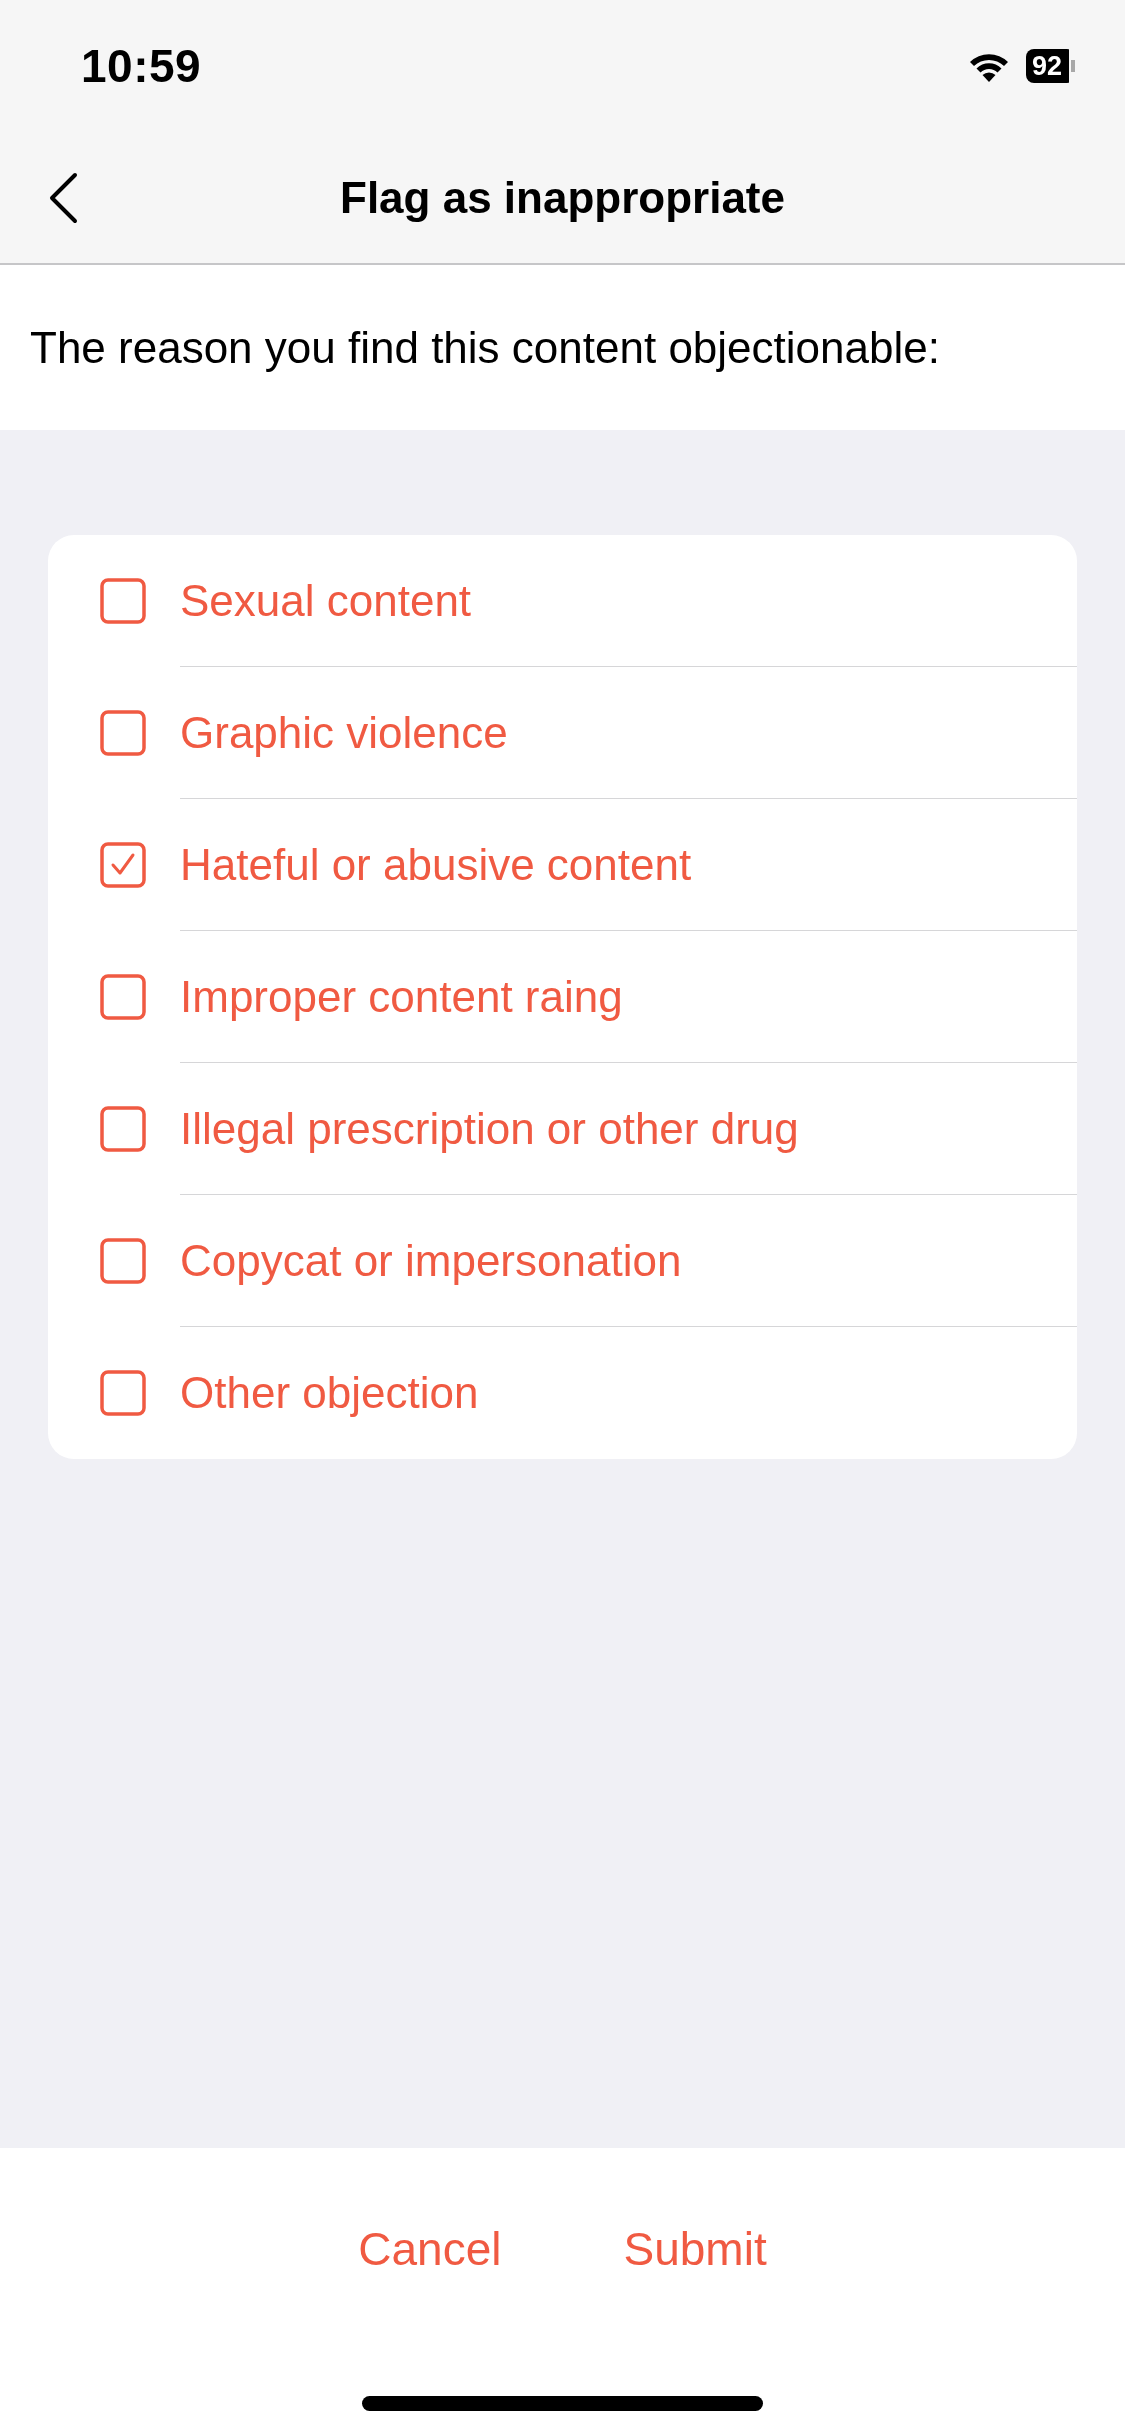 Image resolution: width=1125 pixels, height=2436 pixels. What do you see at coordinates (1050, 66) in the screenshot?
I see `battery-level: 92` at bounding box center [1050, 66].